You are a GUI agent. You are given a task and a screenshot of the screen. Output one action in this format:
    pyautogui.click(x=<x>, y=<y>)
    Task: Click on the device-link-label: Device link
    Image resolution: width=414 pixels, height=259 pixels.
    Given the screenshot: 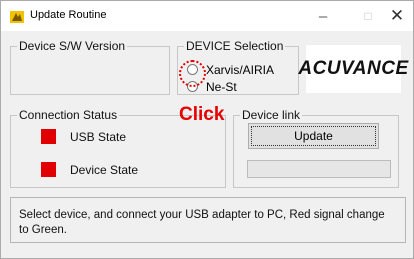 What is the action you would take?
    pyautogui.click(x=271, y=115)
    